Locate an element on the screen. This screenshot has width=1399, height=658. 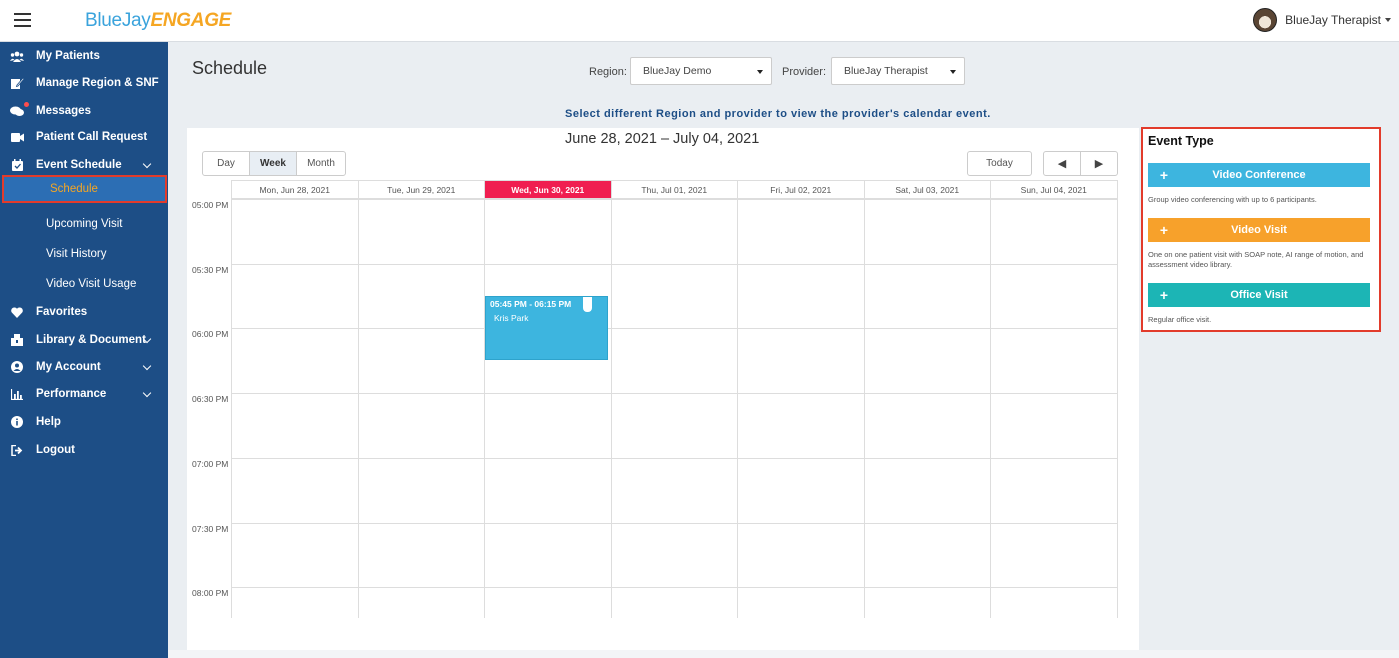
sidebar-subitem-visit-history: Visit History is located at coordinates (84, 254).